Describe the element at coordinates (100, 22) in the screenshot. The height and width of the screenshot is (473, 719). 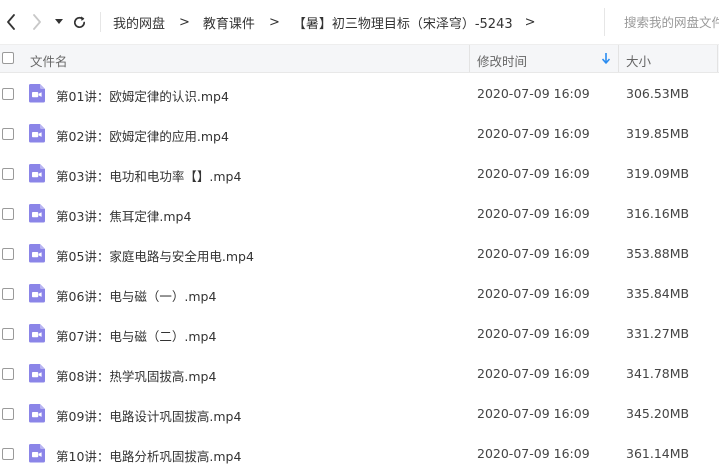
I see `toolbar-separator` at that location.